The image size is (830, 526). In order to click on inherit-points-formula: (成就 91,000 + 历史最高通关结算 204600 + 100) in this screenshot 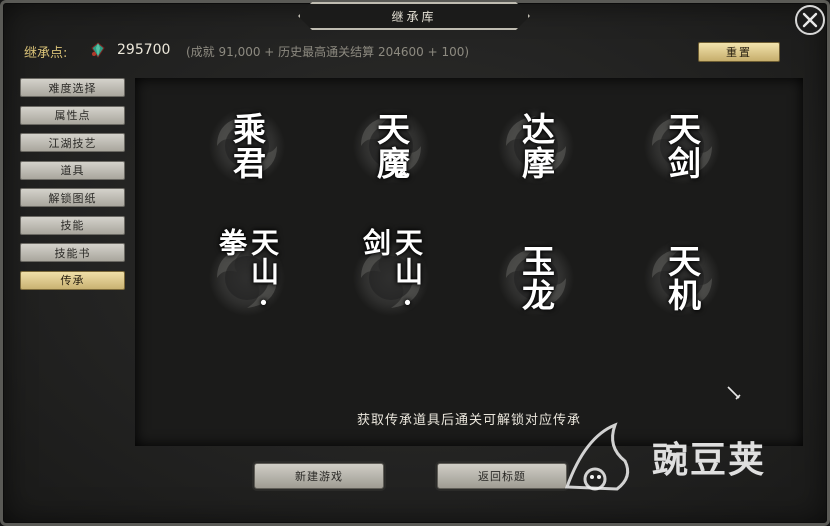, I will do `click(328, 52)`.